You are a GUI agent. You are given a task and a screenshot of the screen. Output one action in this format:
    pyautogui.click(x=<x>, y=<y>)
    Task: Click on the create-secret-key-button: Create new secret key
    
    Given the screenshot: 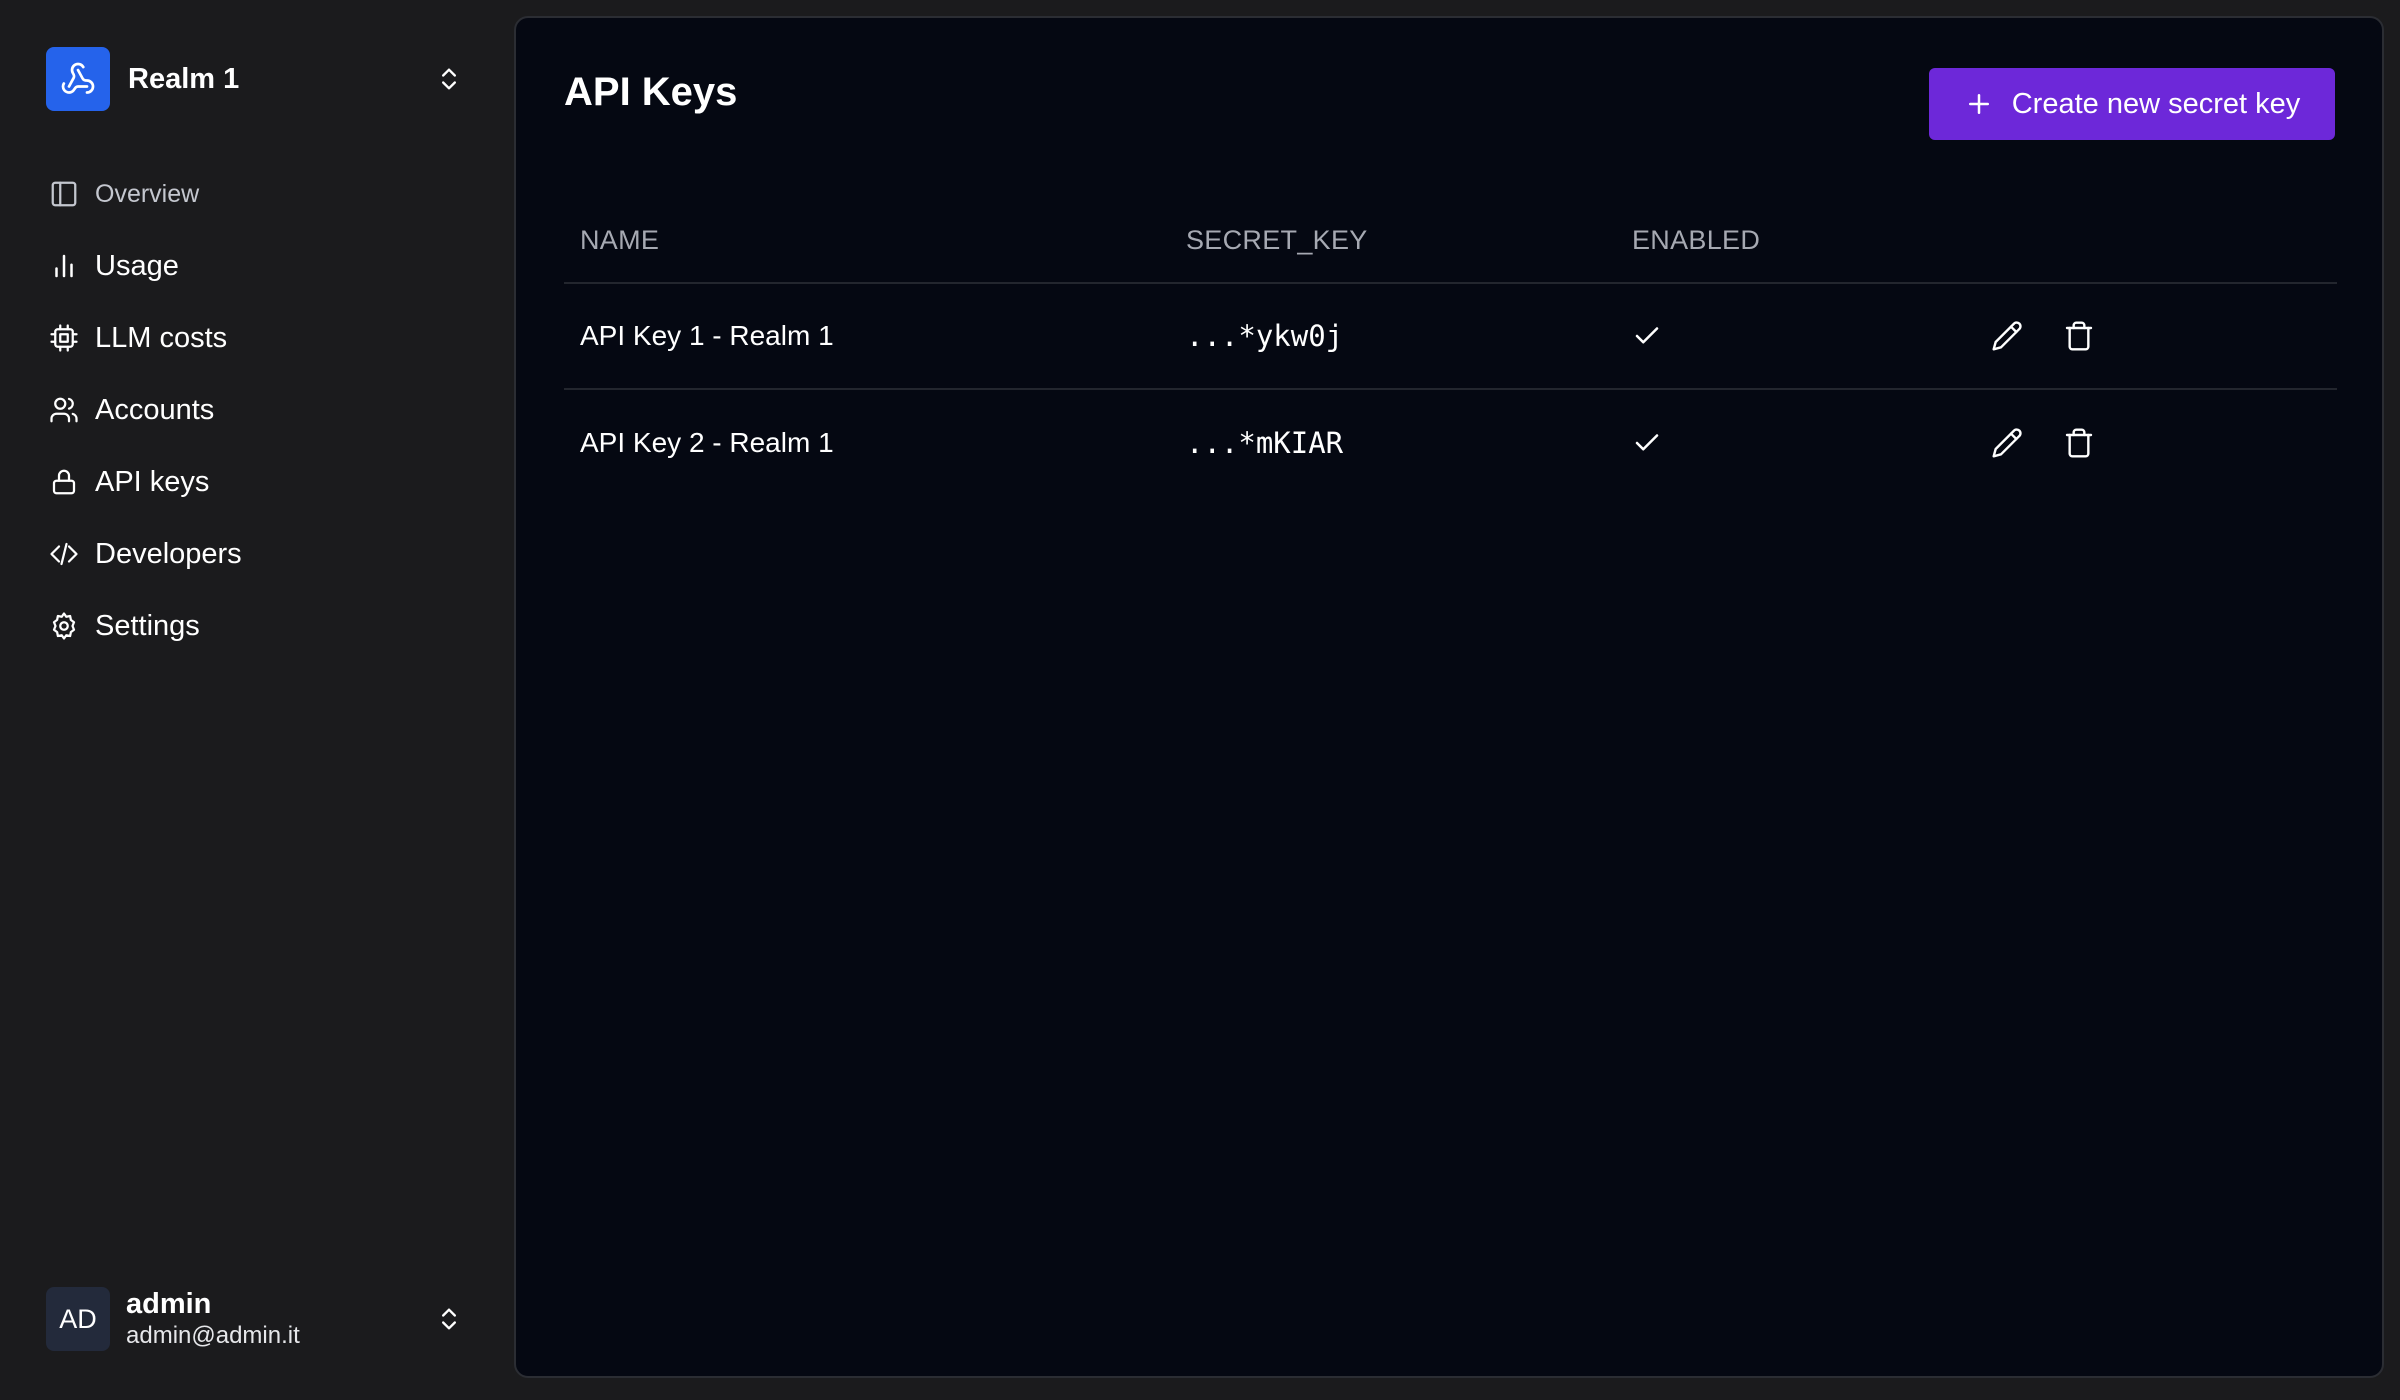 What is the action you would take?
    pyautogui.click(x=2132, y=104)
    